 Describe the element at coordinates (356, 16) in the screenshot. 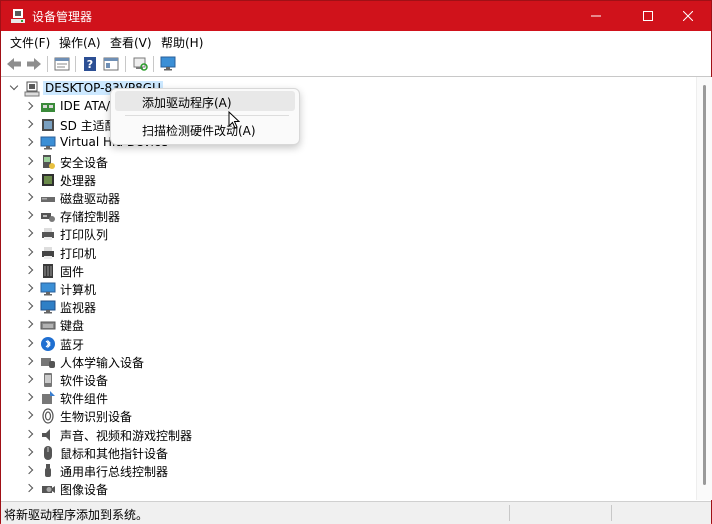

I see `title-bar: 设备管理器` at that location.